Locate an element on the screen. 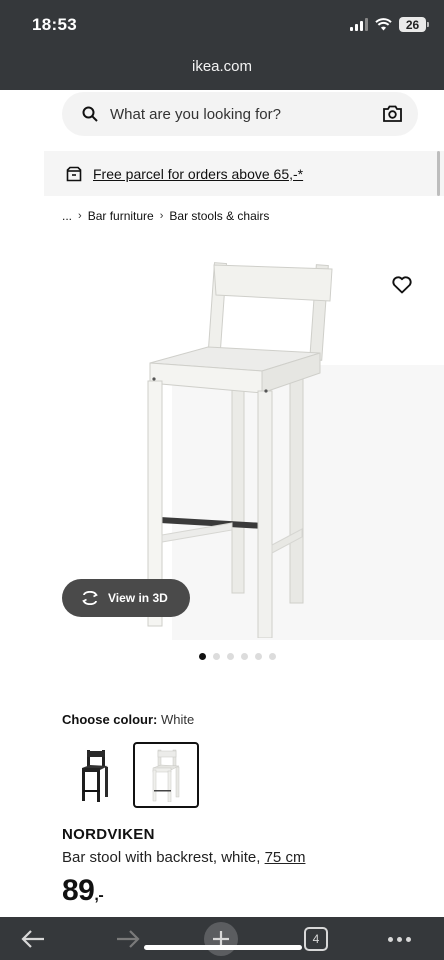 The width and height of the screenshot is (444, 960). free-parcel-banner: Free parcel for orders above 65,-* is located at coordinates (244, 173).